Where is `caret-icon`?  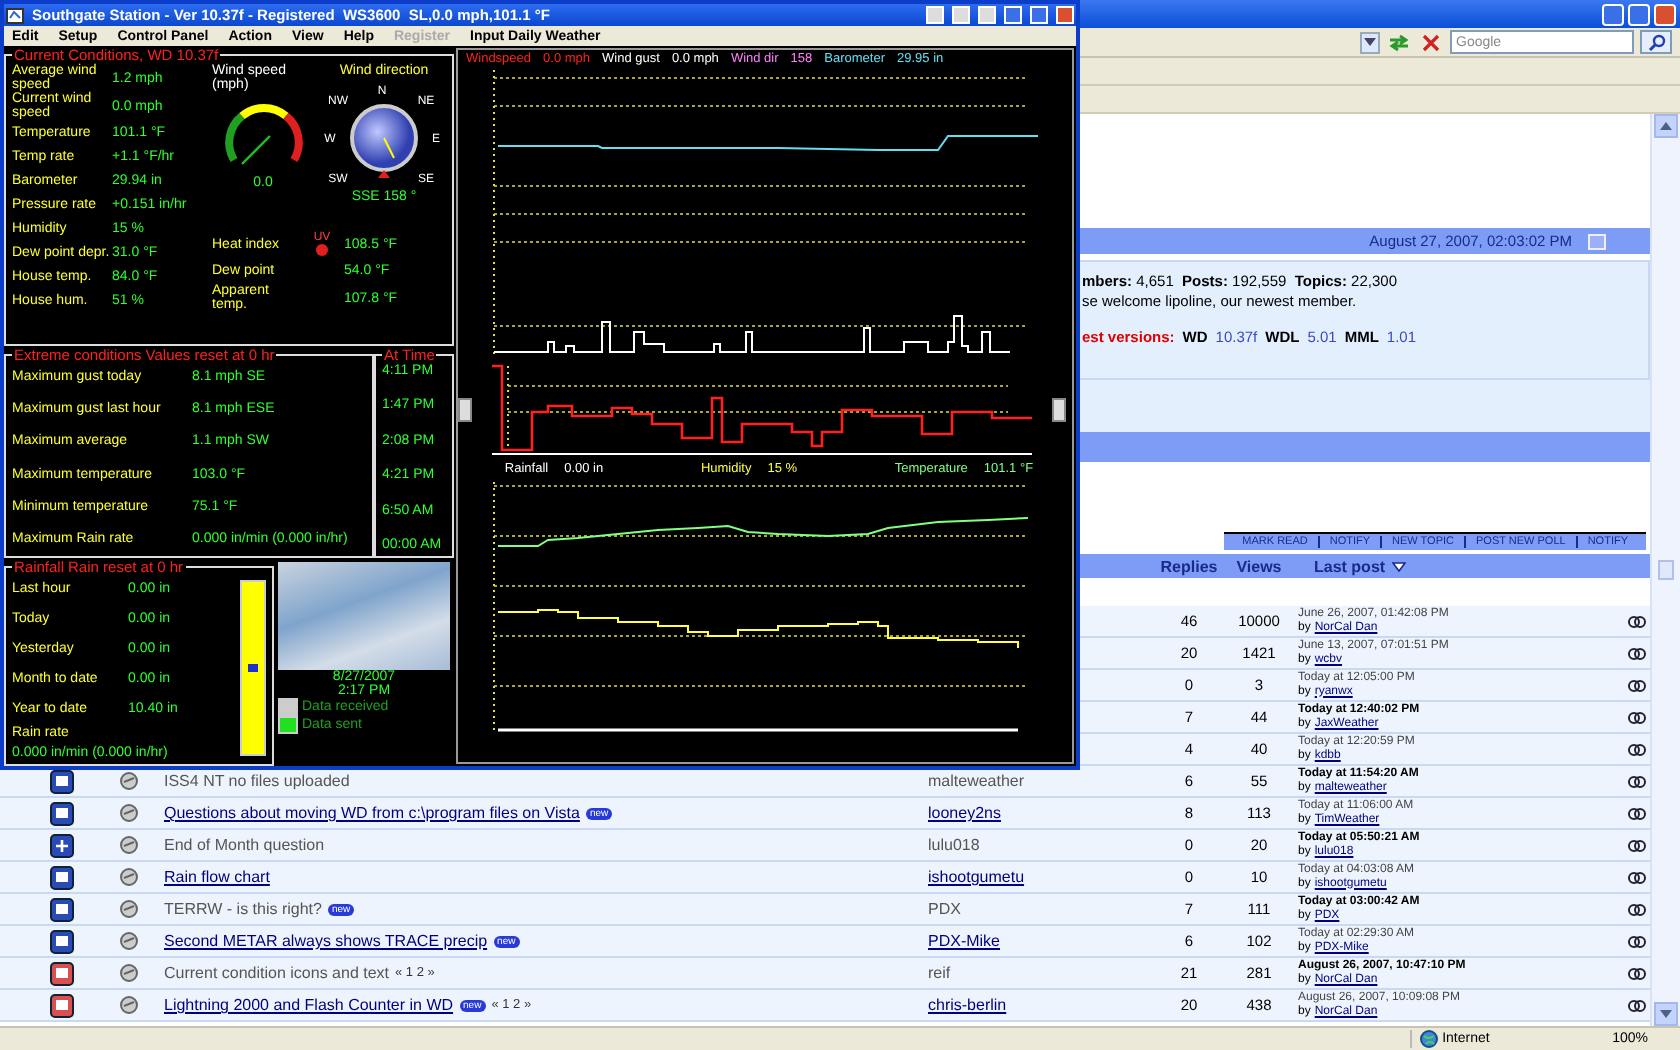 caret-icon is located at coordinates (1370, 42).